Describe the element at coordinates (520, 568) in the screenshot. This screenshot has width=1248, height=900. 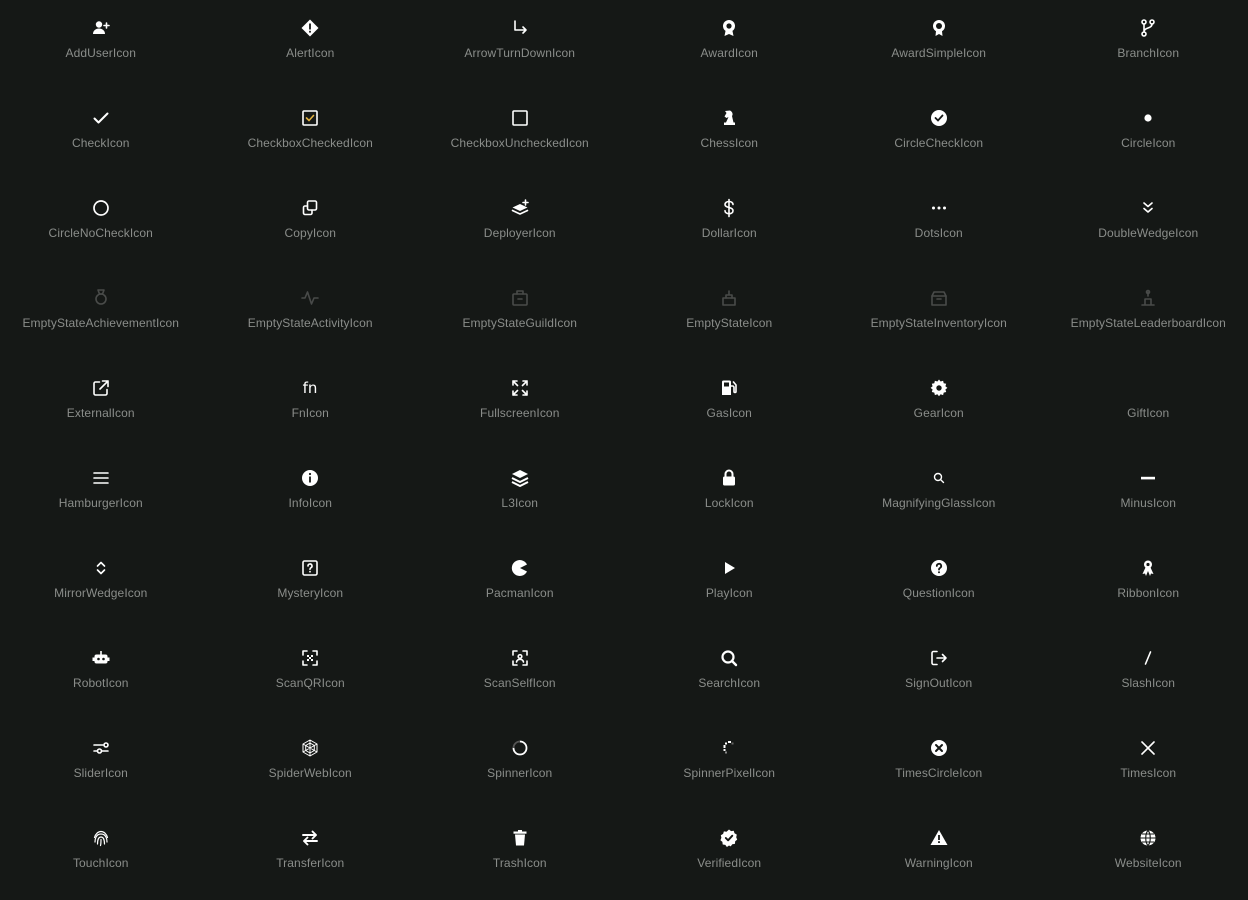
I see `pacman-icon` at that location.